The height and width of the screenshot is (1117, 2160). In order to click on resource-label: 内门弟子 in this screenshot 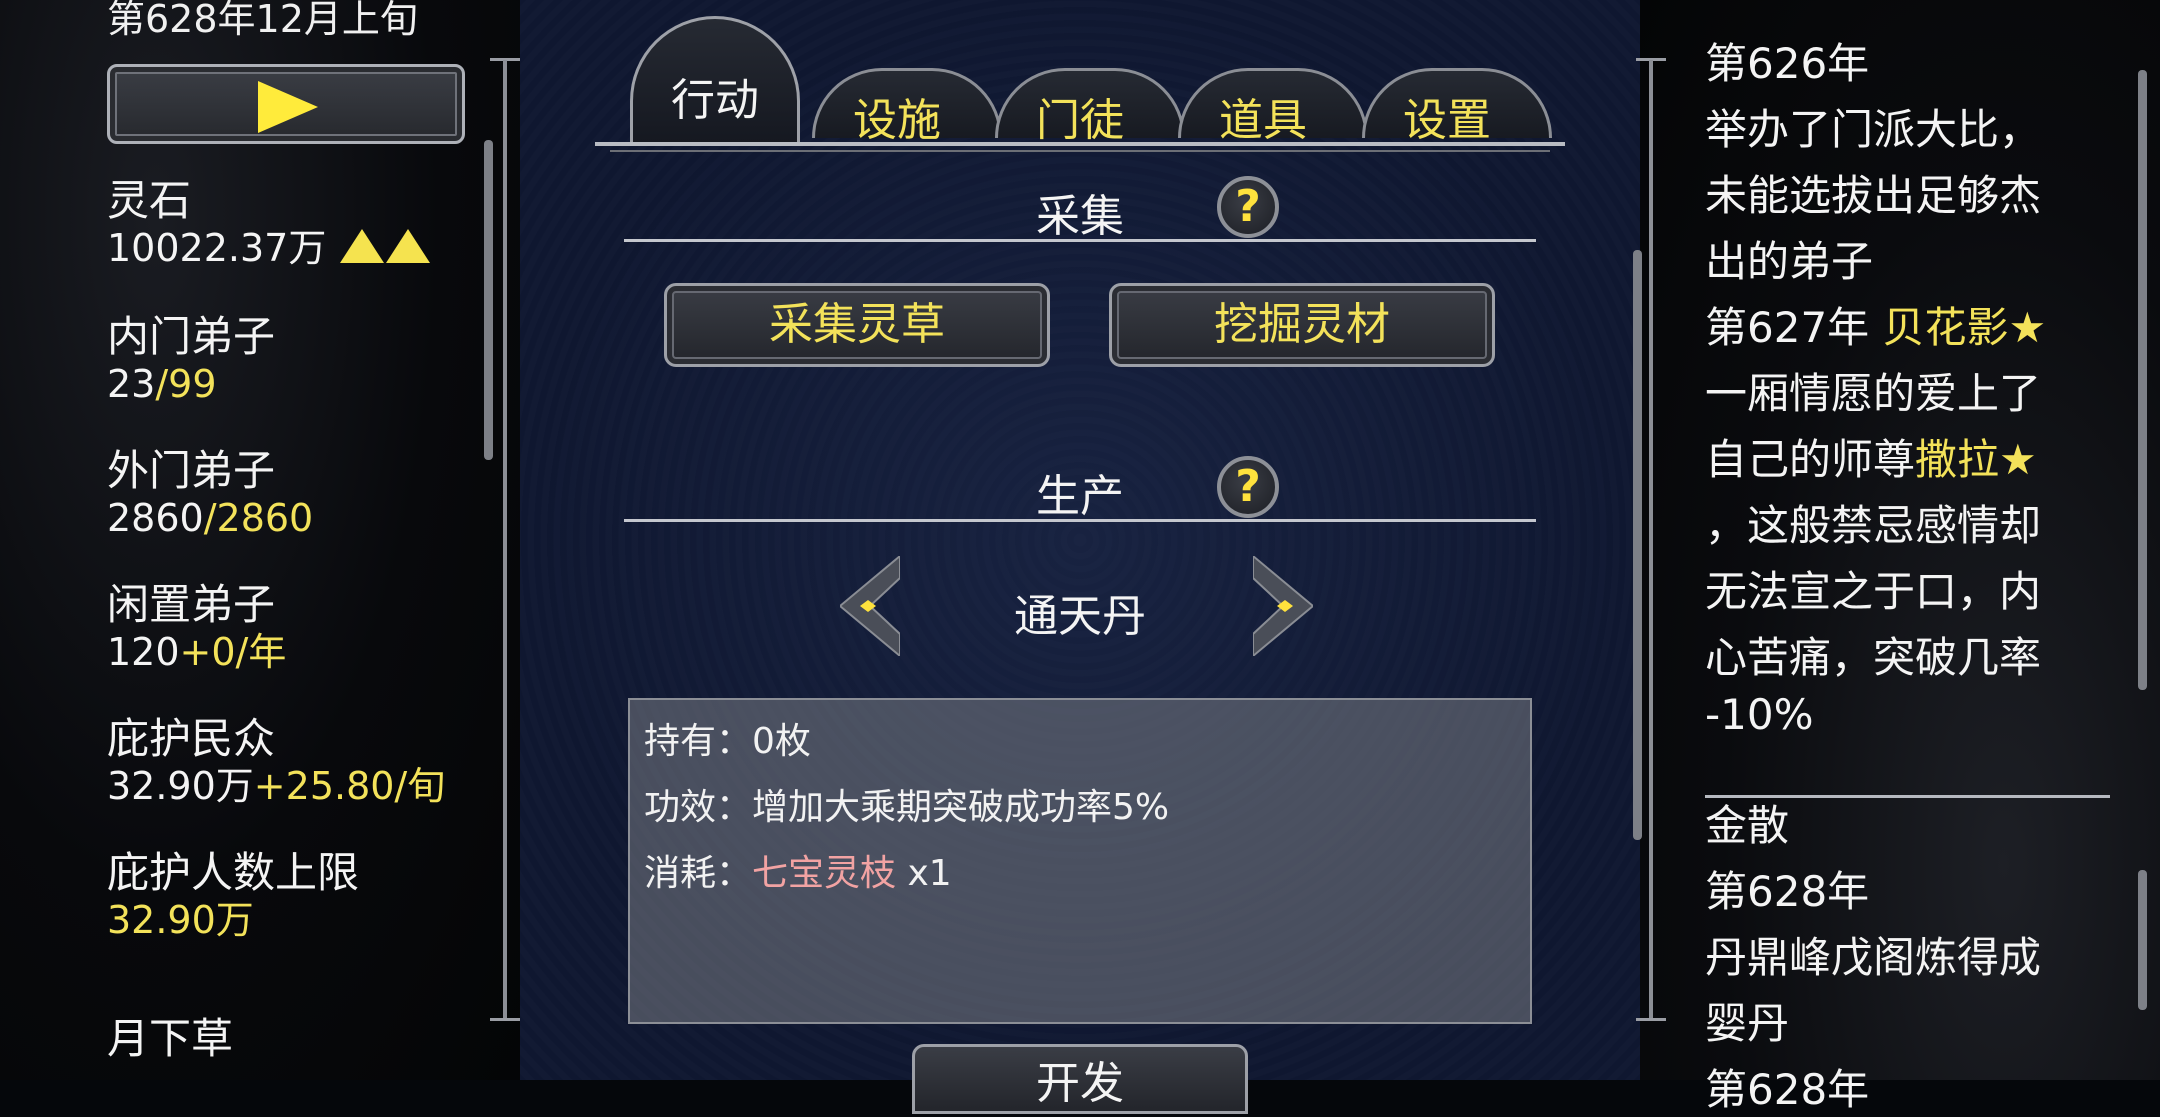, I will do `click(191, 336)`.